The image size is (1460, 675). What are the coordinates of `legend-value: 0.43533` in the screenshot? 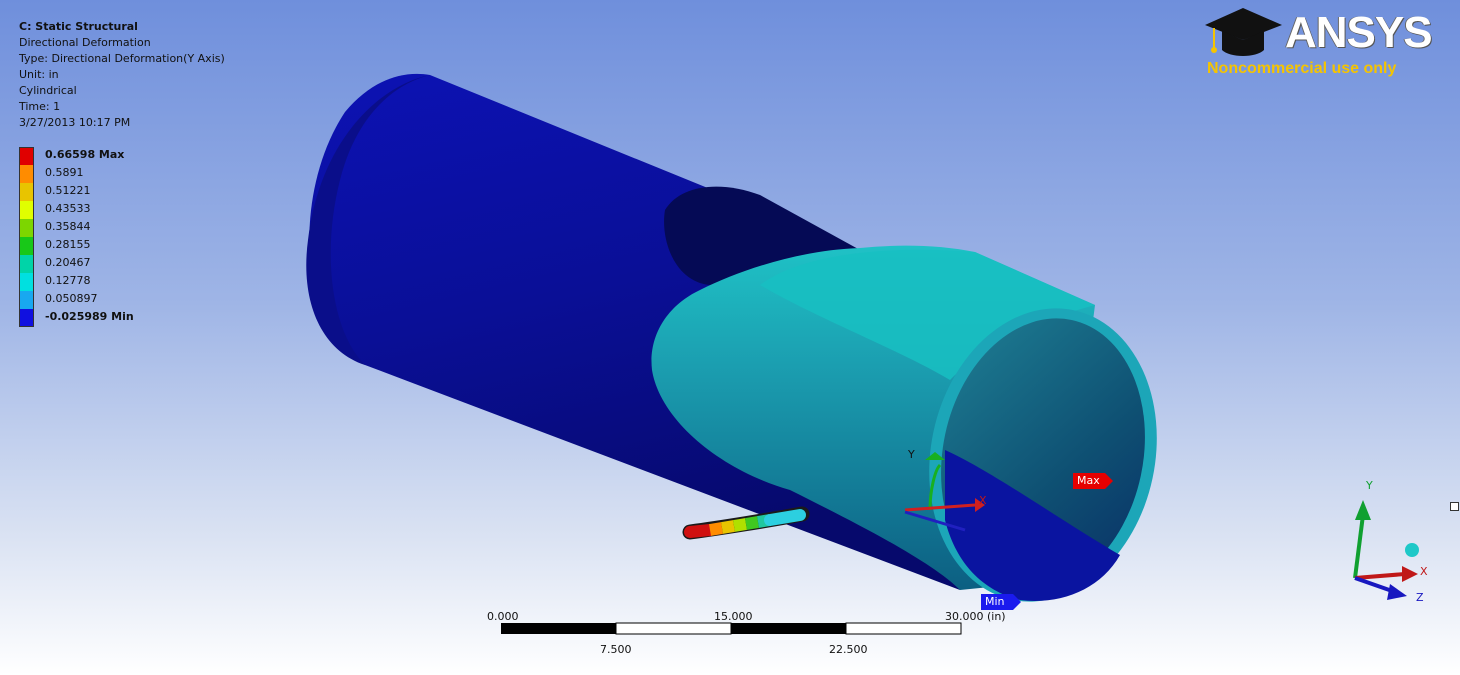 It's located at (68, 208).